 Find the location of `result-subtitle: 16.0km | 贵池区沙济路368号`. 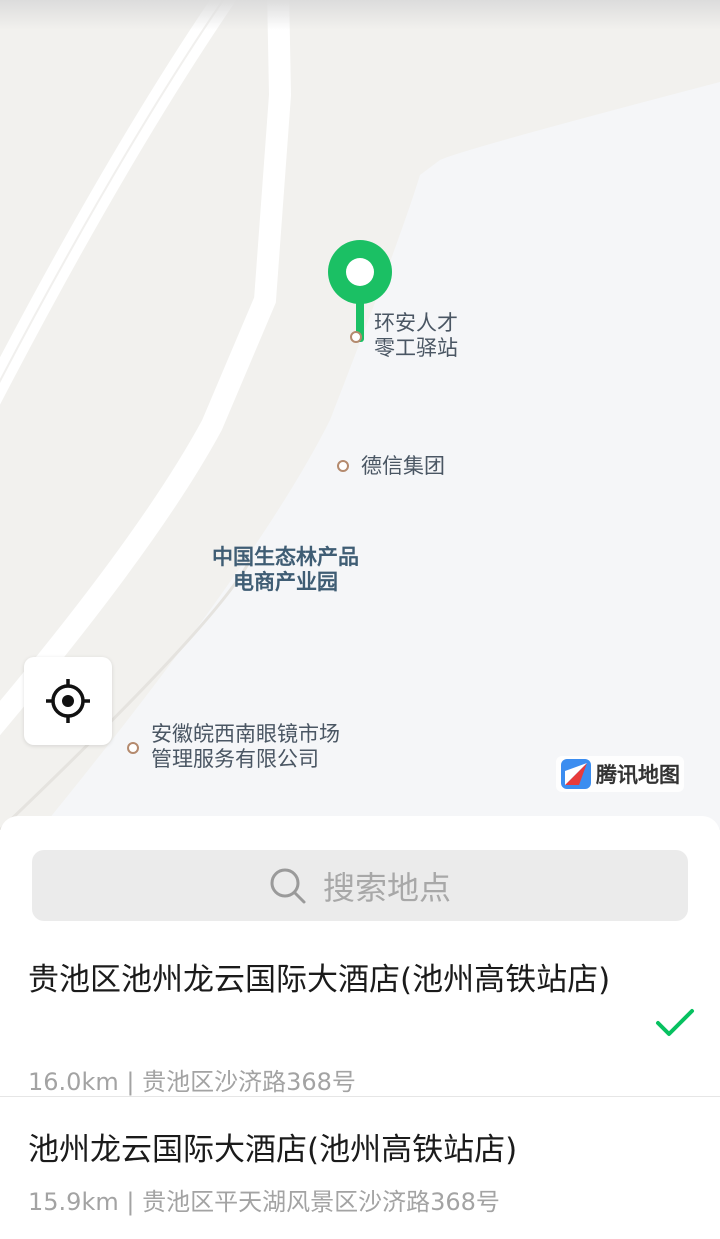

result-subtitle: 16.0km | 贵池区沙济路368号 is located at coordinates (192, 1079).